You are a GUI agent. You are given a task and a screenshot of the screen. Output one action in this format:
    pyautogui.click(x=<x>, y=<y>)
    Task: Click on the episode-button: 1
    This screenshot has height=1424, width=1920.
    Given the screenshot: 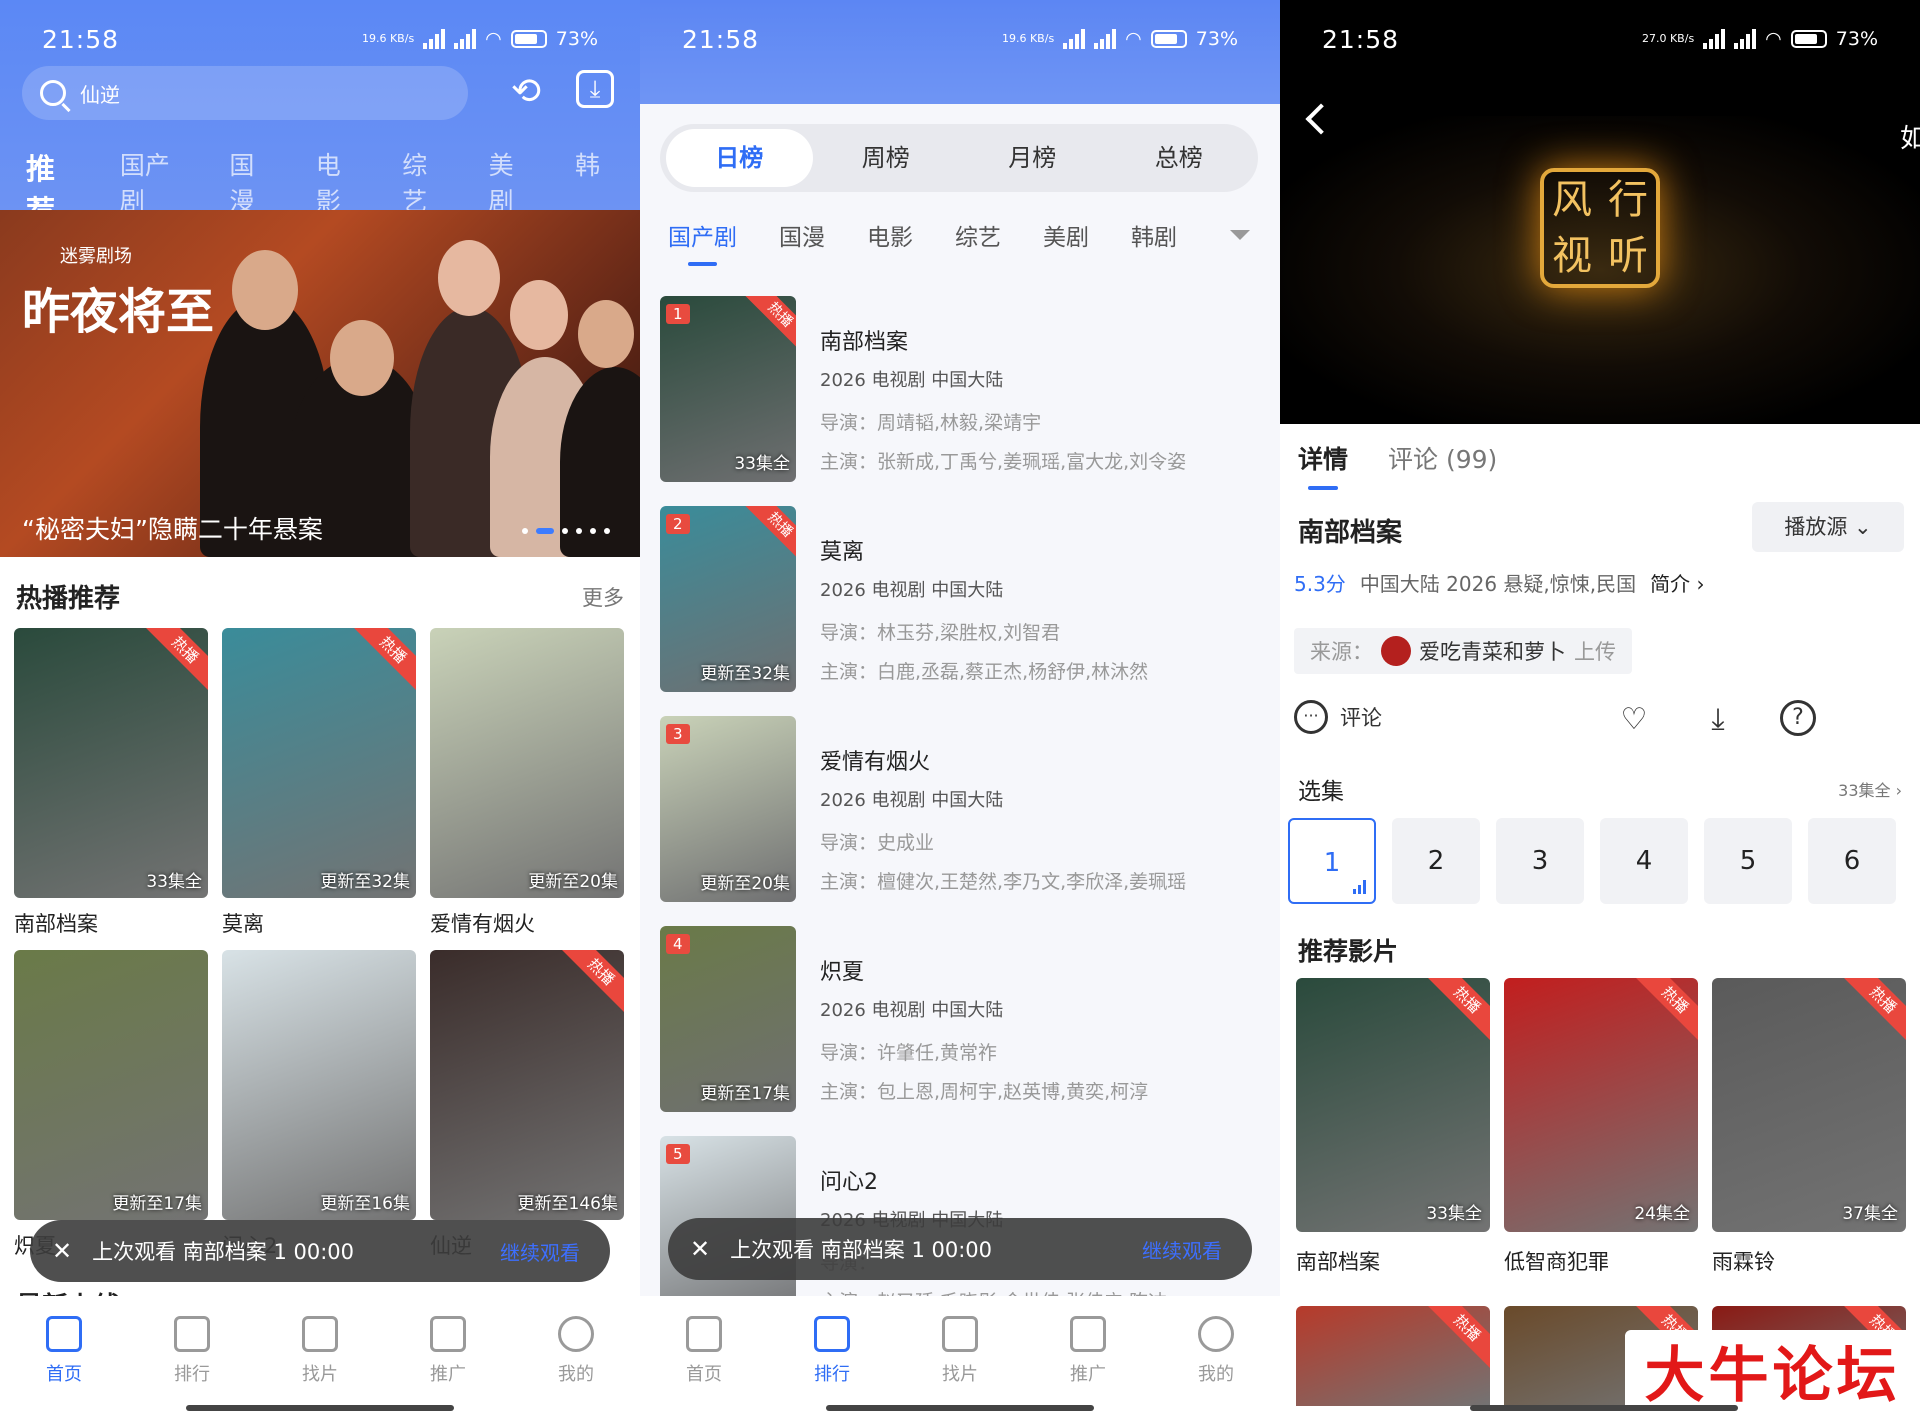 What is the action you would take?
    pyautogui.click(x=1332, y=861)
    